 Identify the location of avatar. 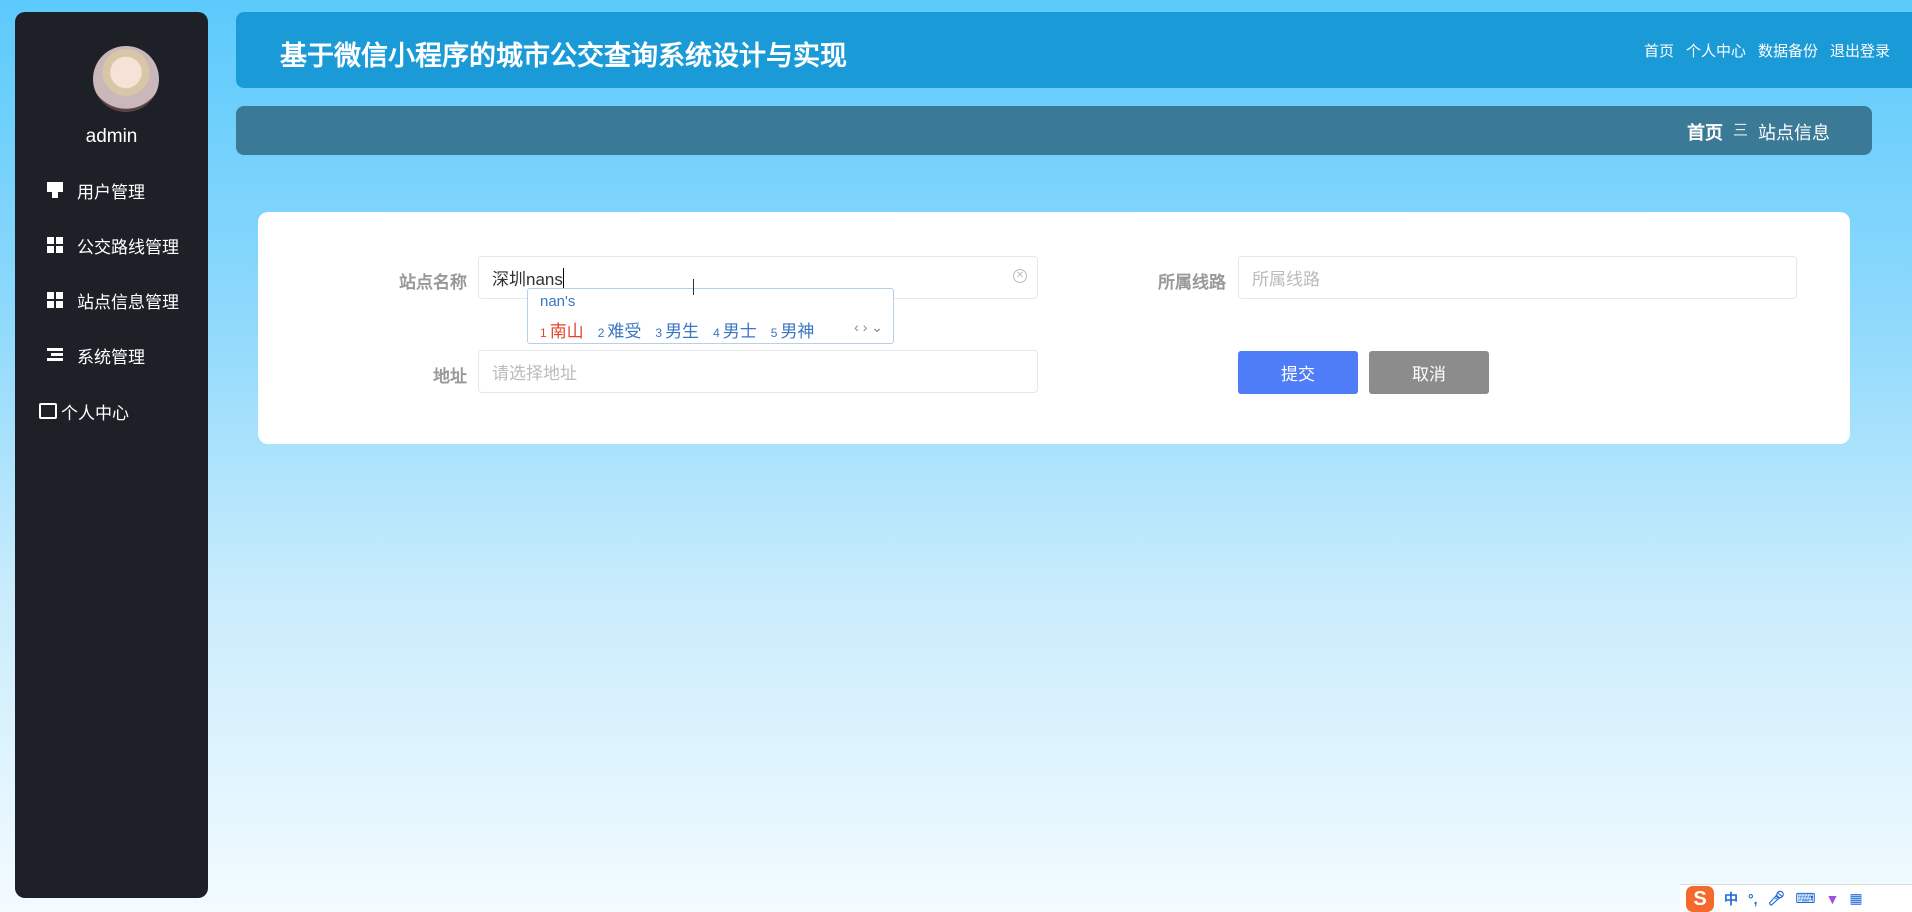
(126, 79).